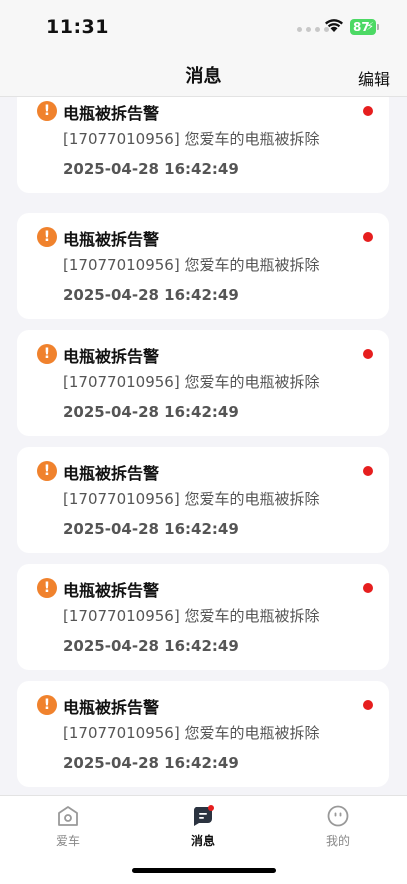 The height and width of the screenshot is (884, 407). I want to click on home-indicator, so click(204, 870).